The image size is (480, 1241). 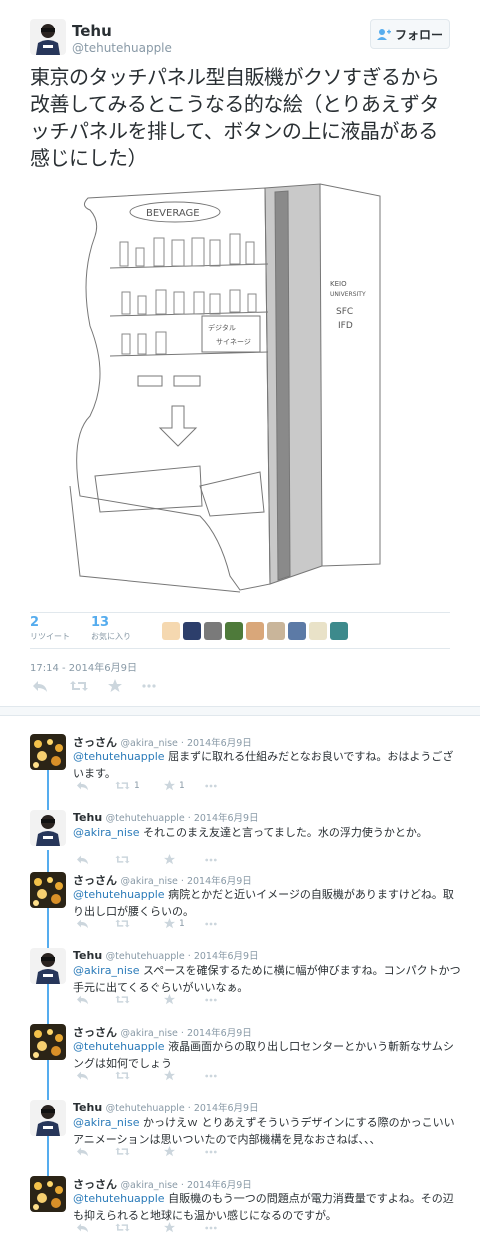 What do you see at coordinates (268, 832) in the screenshot?
I see `reply-text: @akira_nise それこのまえ友達と言ってました。水の浮力使うかとか。` at bounding box center [268, 832].